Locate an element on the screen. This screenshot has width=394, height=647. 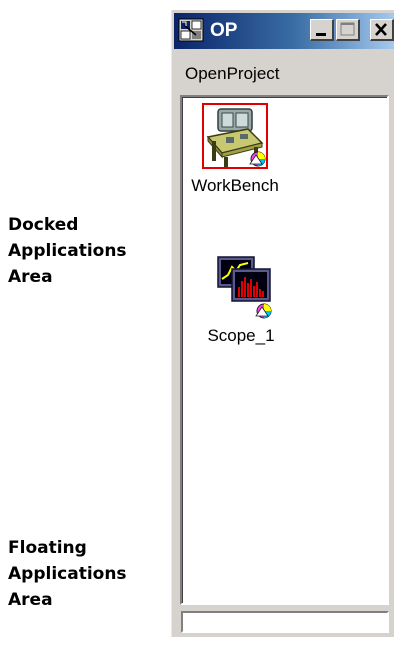
maximize-icon is located at coordinates (347, 29).